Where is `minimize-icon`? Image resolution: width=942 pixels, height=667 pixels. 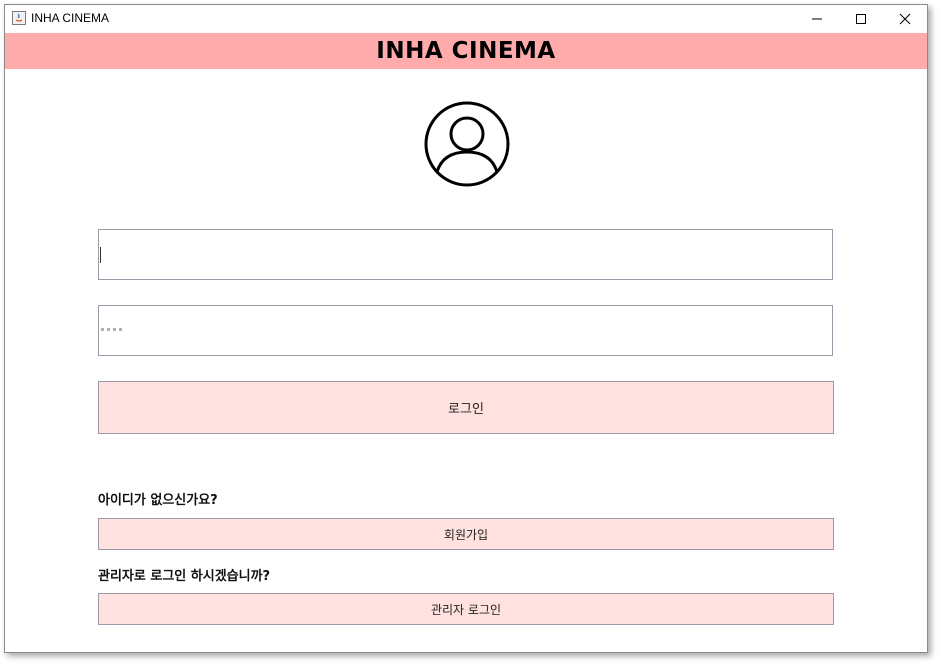 minimize-icon is located at coordinates (817, 19).